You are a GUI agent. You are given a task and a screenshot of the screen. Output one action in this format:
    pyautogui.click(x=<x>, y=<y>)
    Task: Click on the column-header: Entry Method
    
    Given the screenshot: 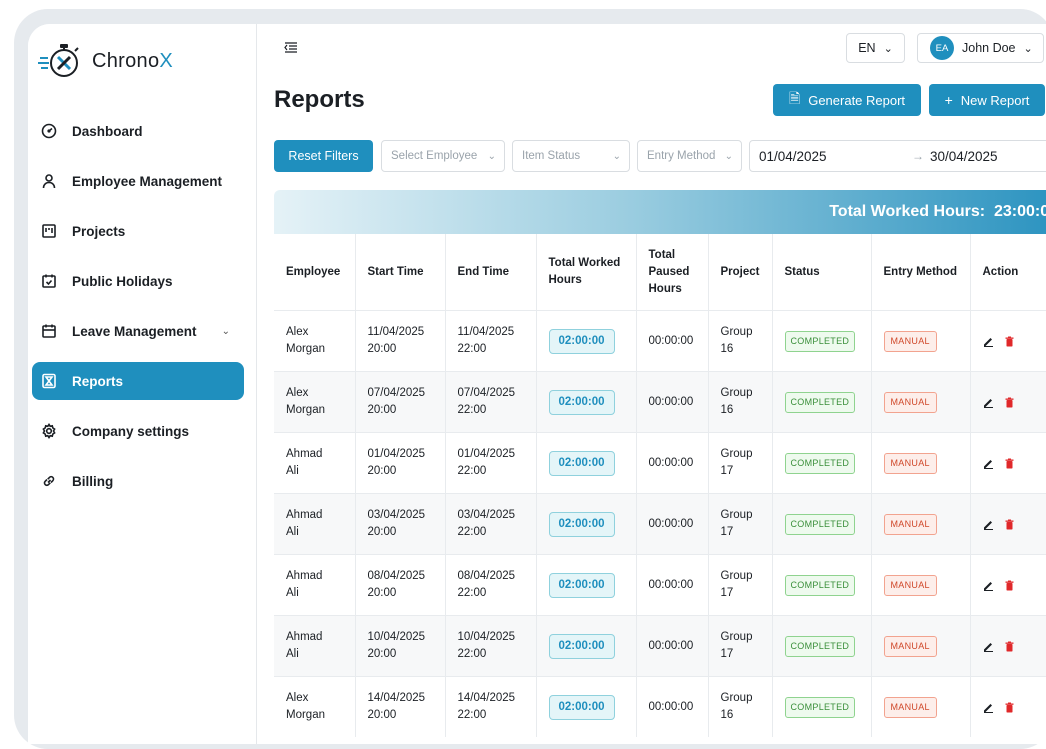 What is the action you would take?
    pyautogui.click(x=921, y=272)
    